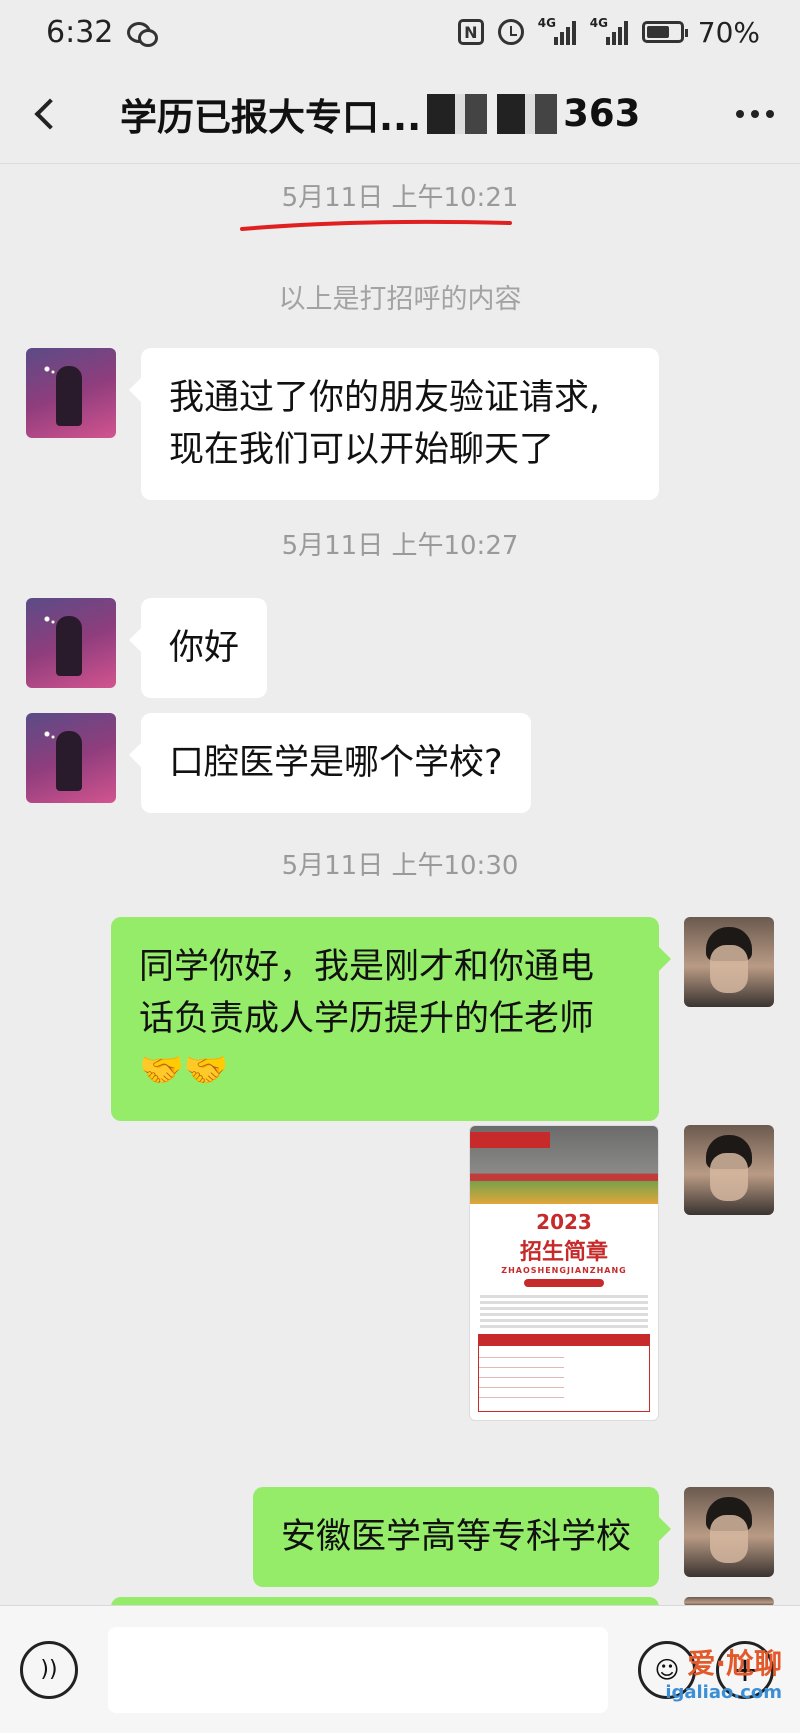 This screenshot has width=800, height=1733. Describe the element at coordinates (400, 198) in the screenshot. I see `timestamp: 5月11日 上午10:21` at that location.